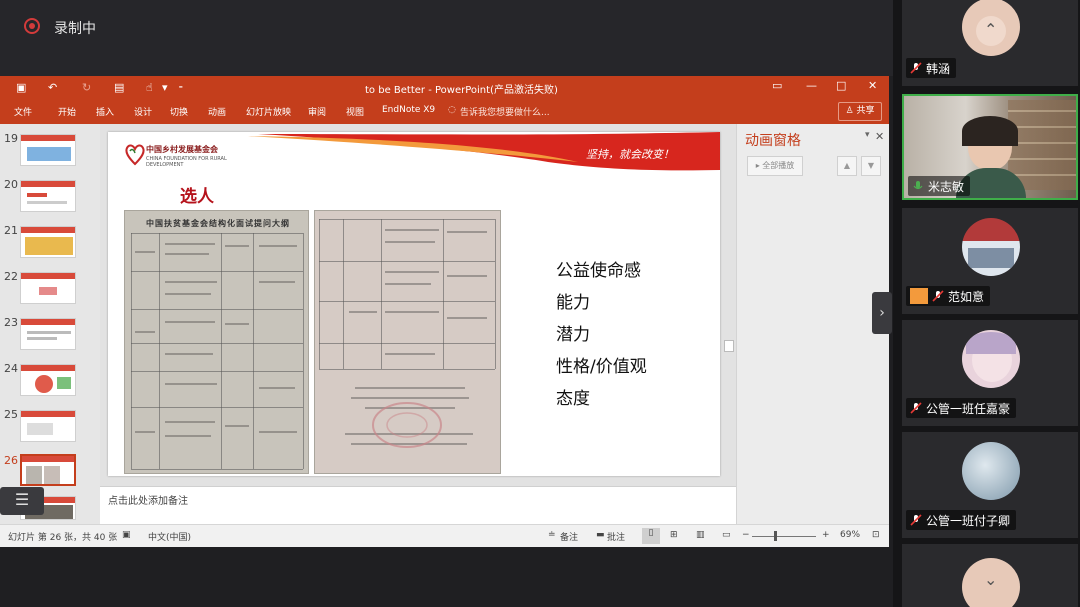 The image size is (1080, 607). I want to click on close-icon: ✕, so click(872, 85).